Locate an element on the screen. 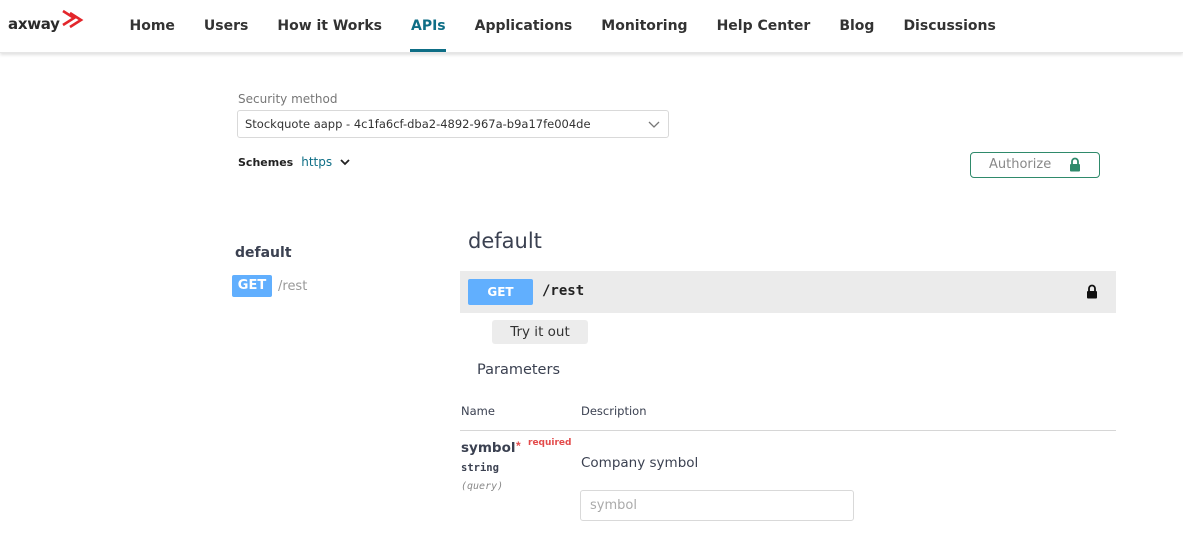  schemes-selector: Schemes https is located at coordinates (294, 162).